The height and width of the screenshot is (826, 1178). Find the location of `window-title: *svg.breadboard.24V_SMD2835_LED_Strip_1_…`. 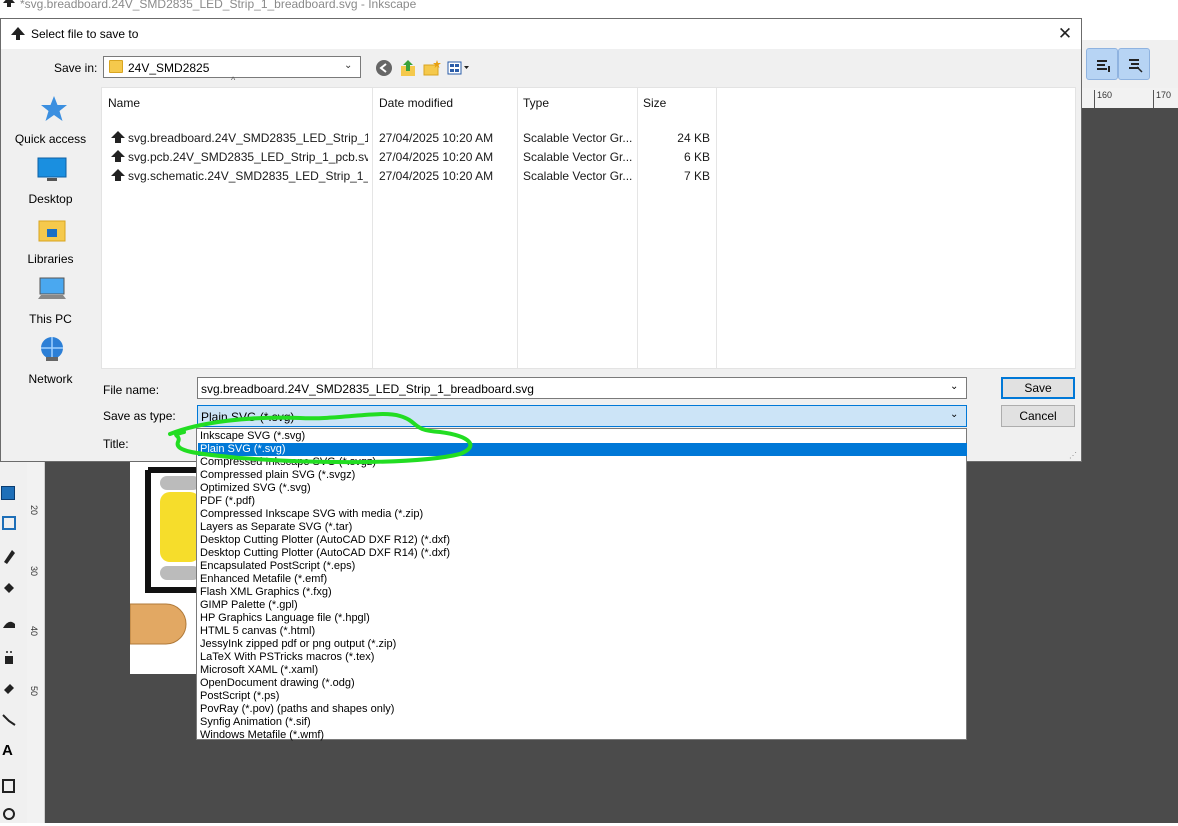

window-title: *svg.breadboard.24V_SMD2835_LED_Strip_1_… is located at coordinates (218, 5).